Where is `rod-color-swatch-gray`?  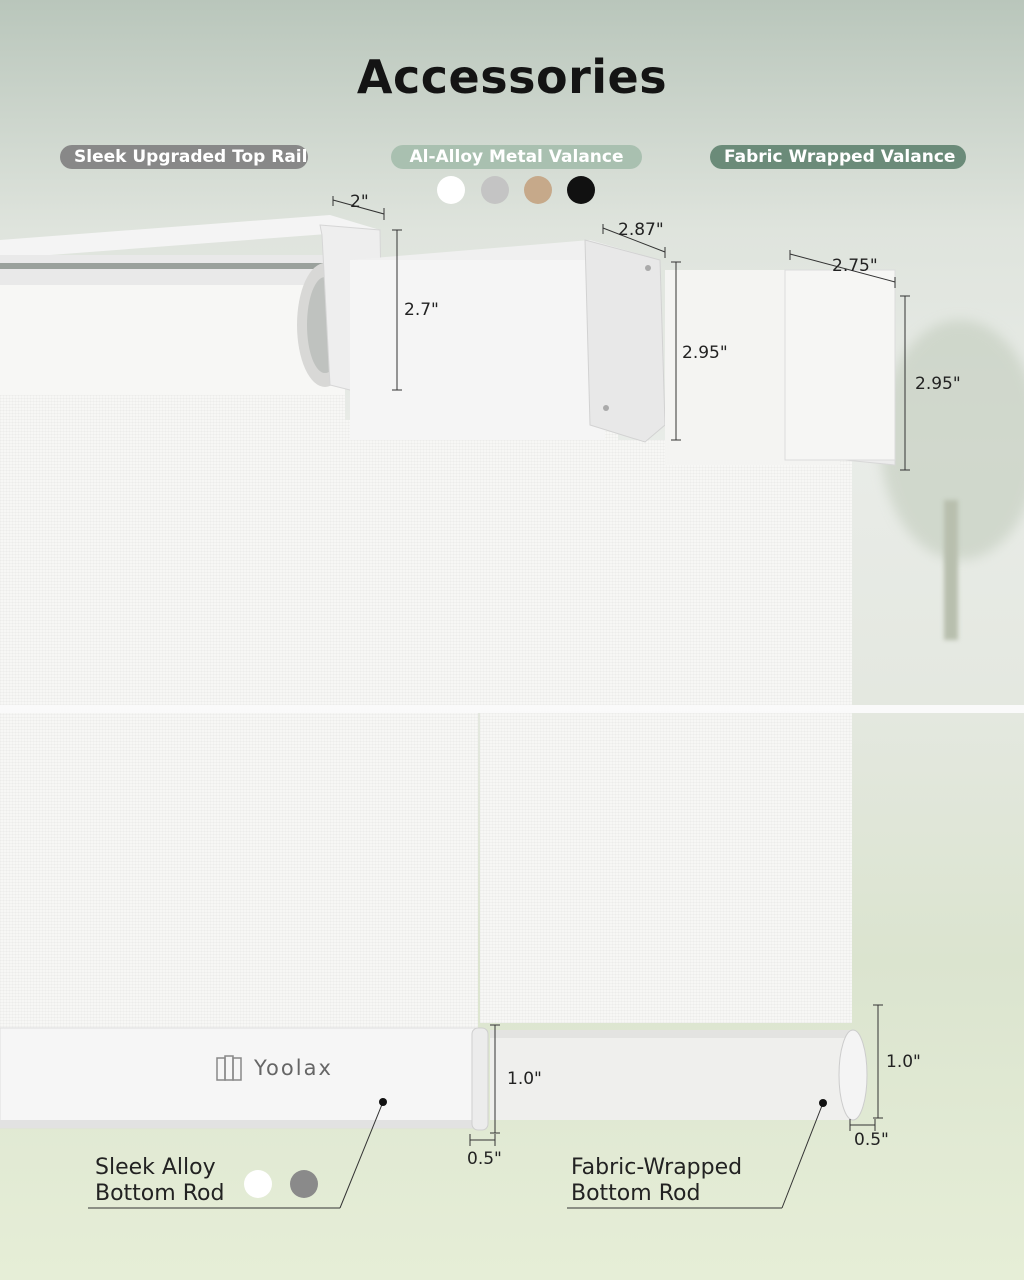 rod-color-swatch-gray is located at coordinates (304, 1184).